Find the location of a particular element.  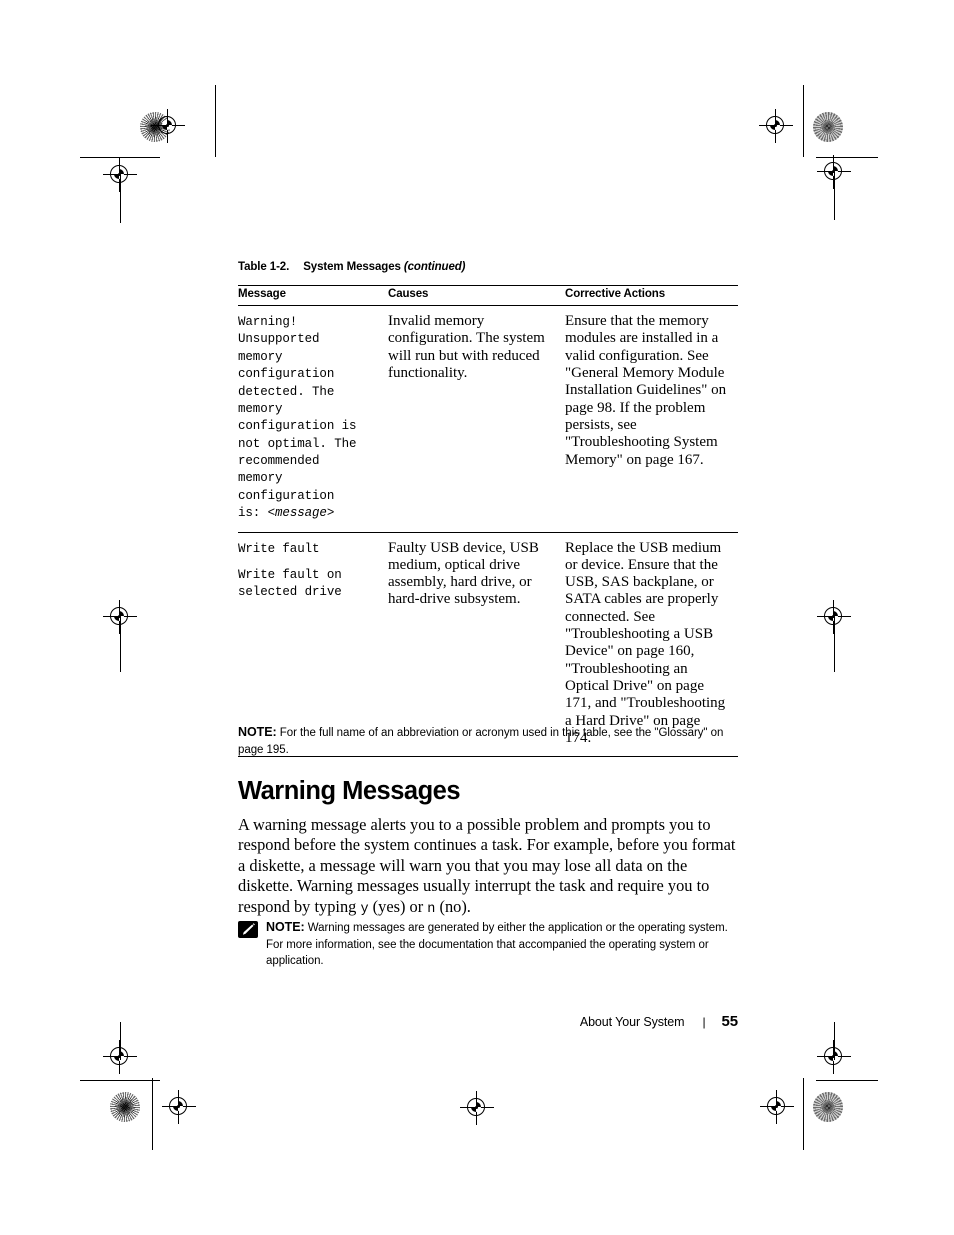

halftone-target-bottom-left is located at coordinates (125, 1107).